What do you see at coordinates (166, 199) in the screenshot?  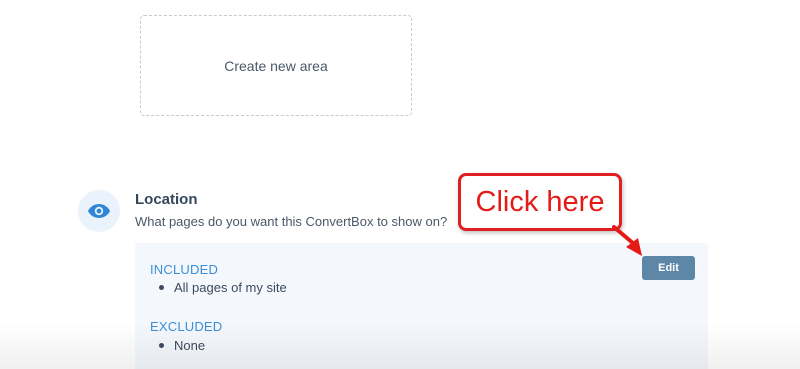 I see `location-title: Location` at bounding box center [166, 199].